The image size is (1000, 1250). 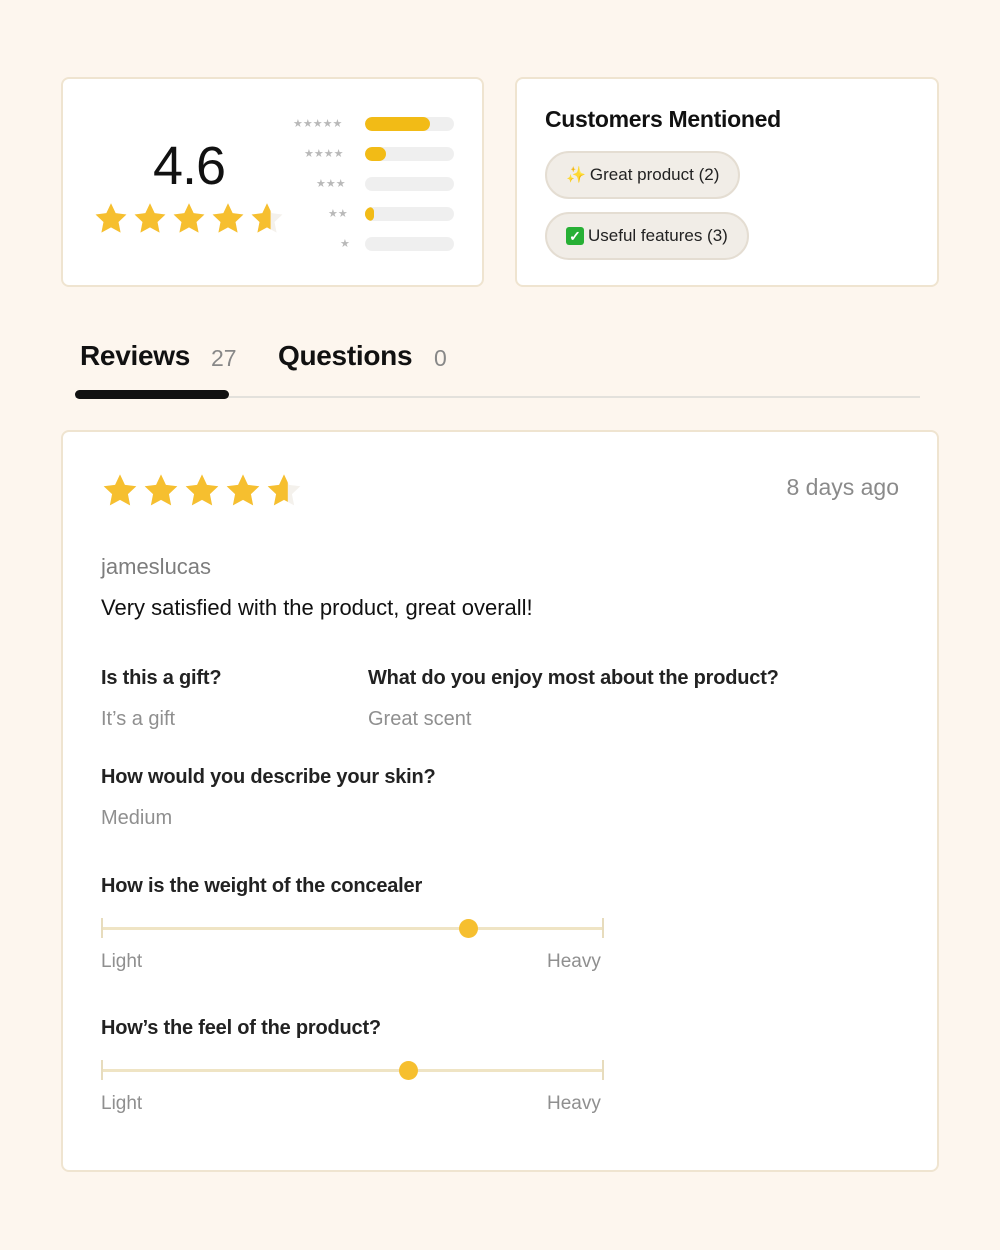 I want to click on tab-questions: Questions, so click(x=345, y=356).